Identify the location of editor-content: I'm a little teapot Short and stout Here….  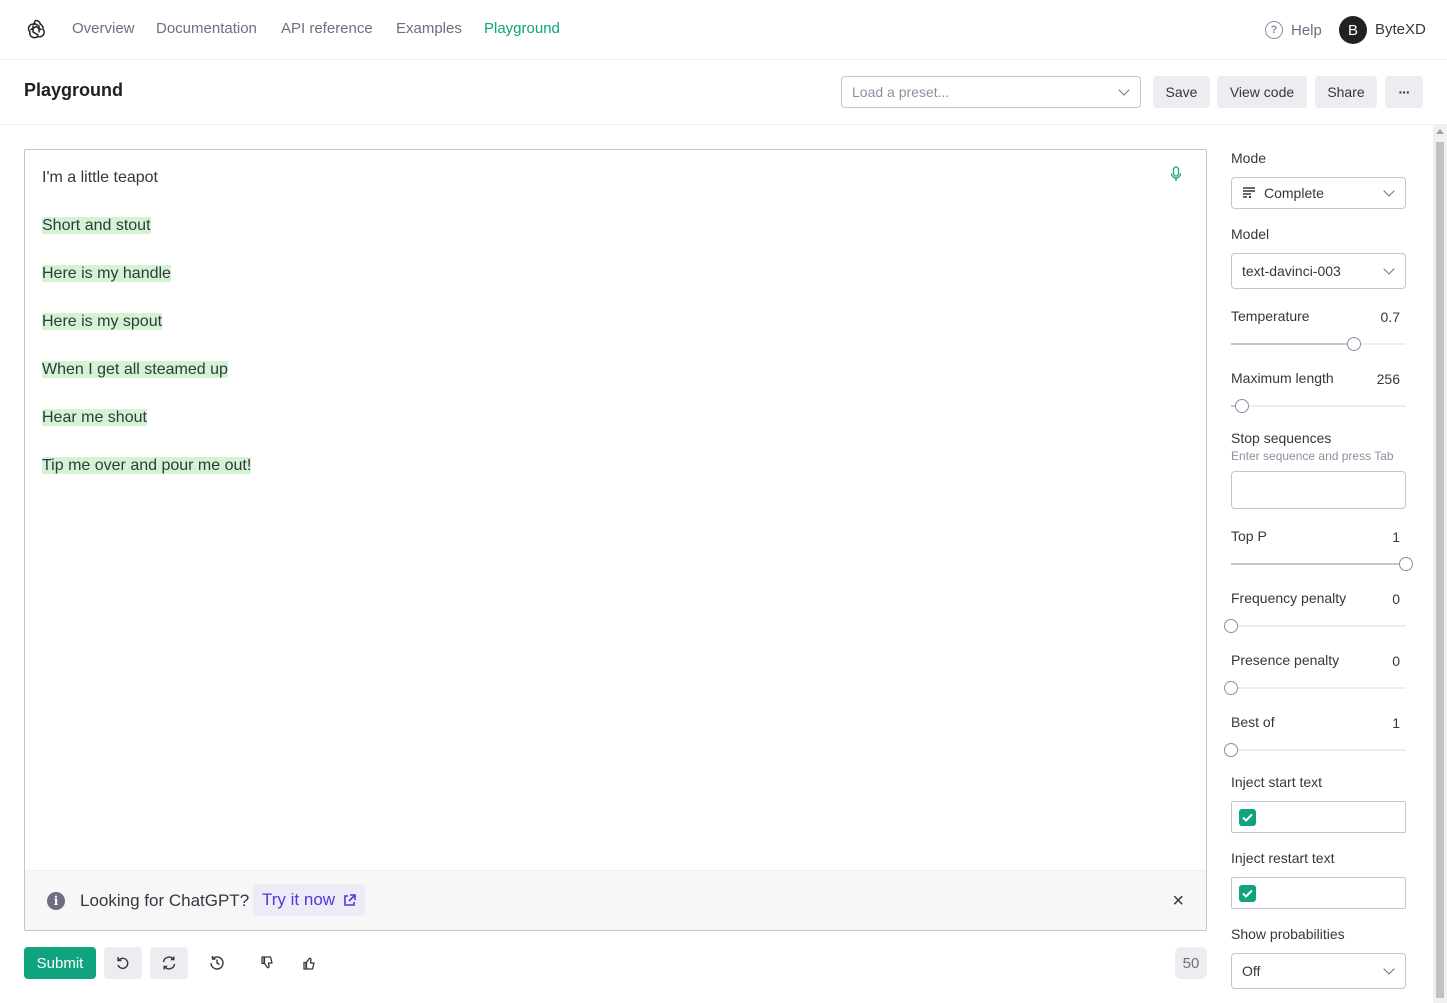
(147, 334).